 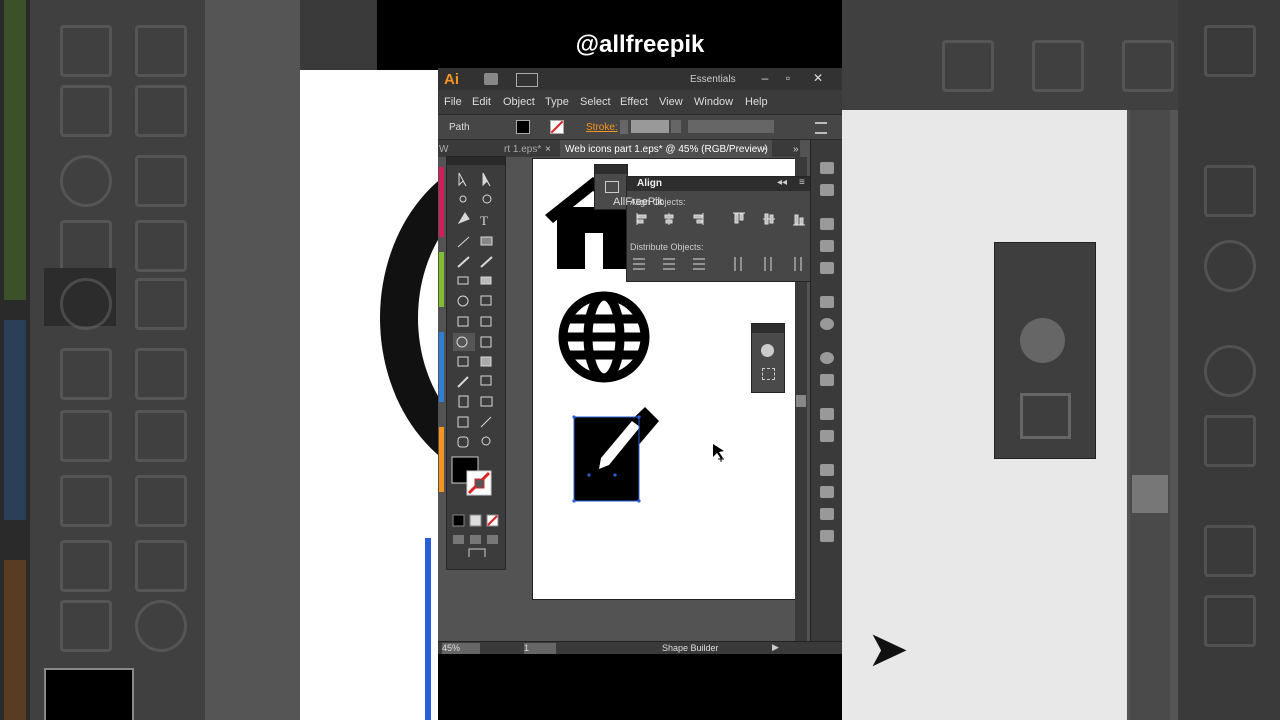 What do you see at coordinates (718, 453) in the screenshot?
I see `cursor-icon` at bounding box center [718, 453].